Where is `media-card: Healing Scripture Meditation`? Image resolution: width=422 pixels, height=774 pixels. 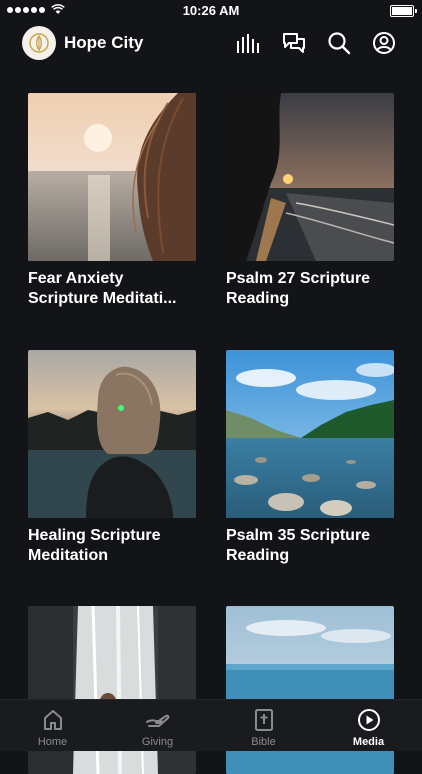 media-card: Healing Scripture Meditation is located at coordinates (112, 458).